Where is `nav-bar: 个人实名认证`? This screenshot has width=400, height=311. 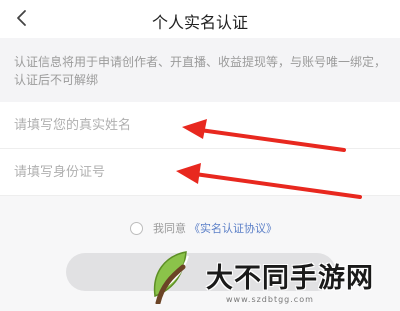 nav-bar: 个人实名认证 is located at coordinates (200, 19).